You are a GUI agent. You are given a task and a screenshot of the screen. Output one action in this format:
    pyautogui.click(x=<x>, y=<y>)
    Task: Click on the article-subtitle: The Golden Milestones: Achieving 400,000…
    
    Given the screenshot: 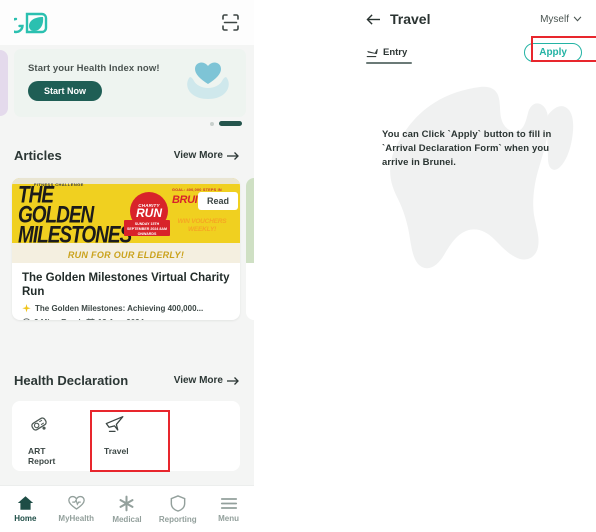 What is the action you would take?
    pyautogui.click(x=119, y=308)
    